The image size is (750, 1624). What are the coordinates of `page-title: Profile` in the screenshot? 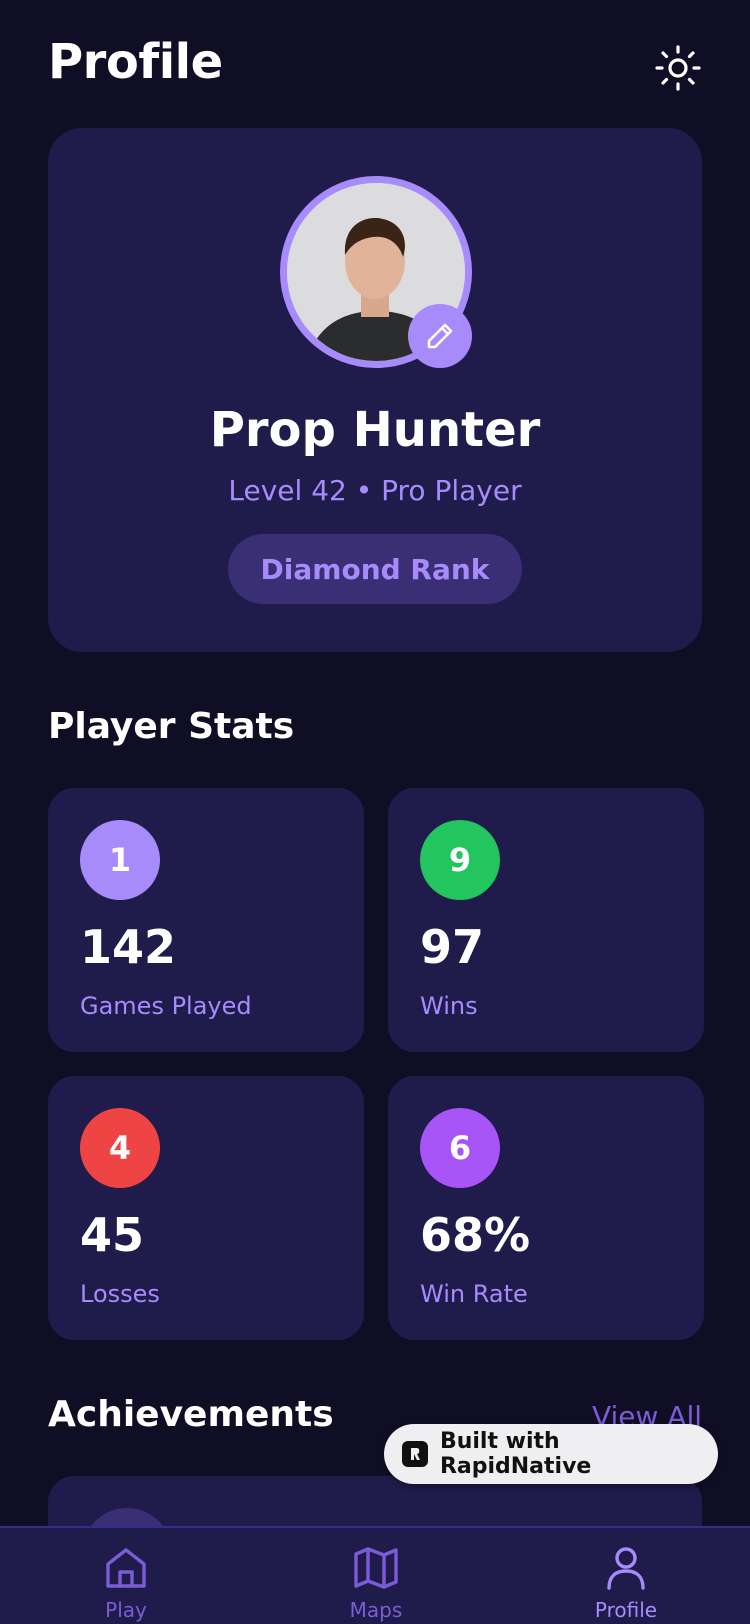 It's located at (135, 62).